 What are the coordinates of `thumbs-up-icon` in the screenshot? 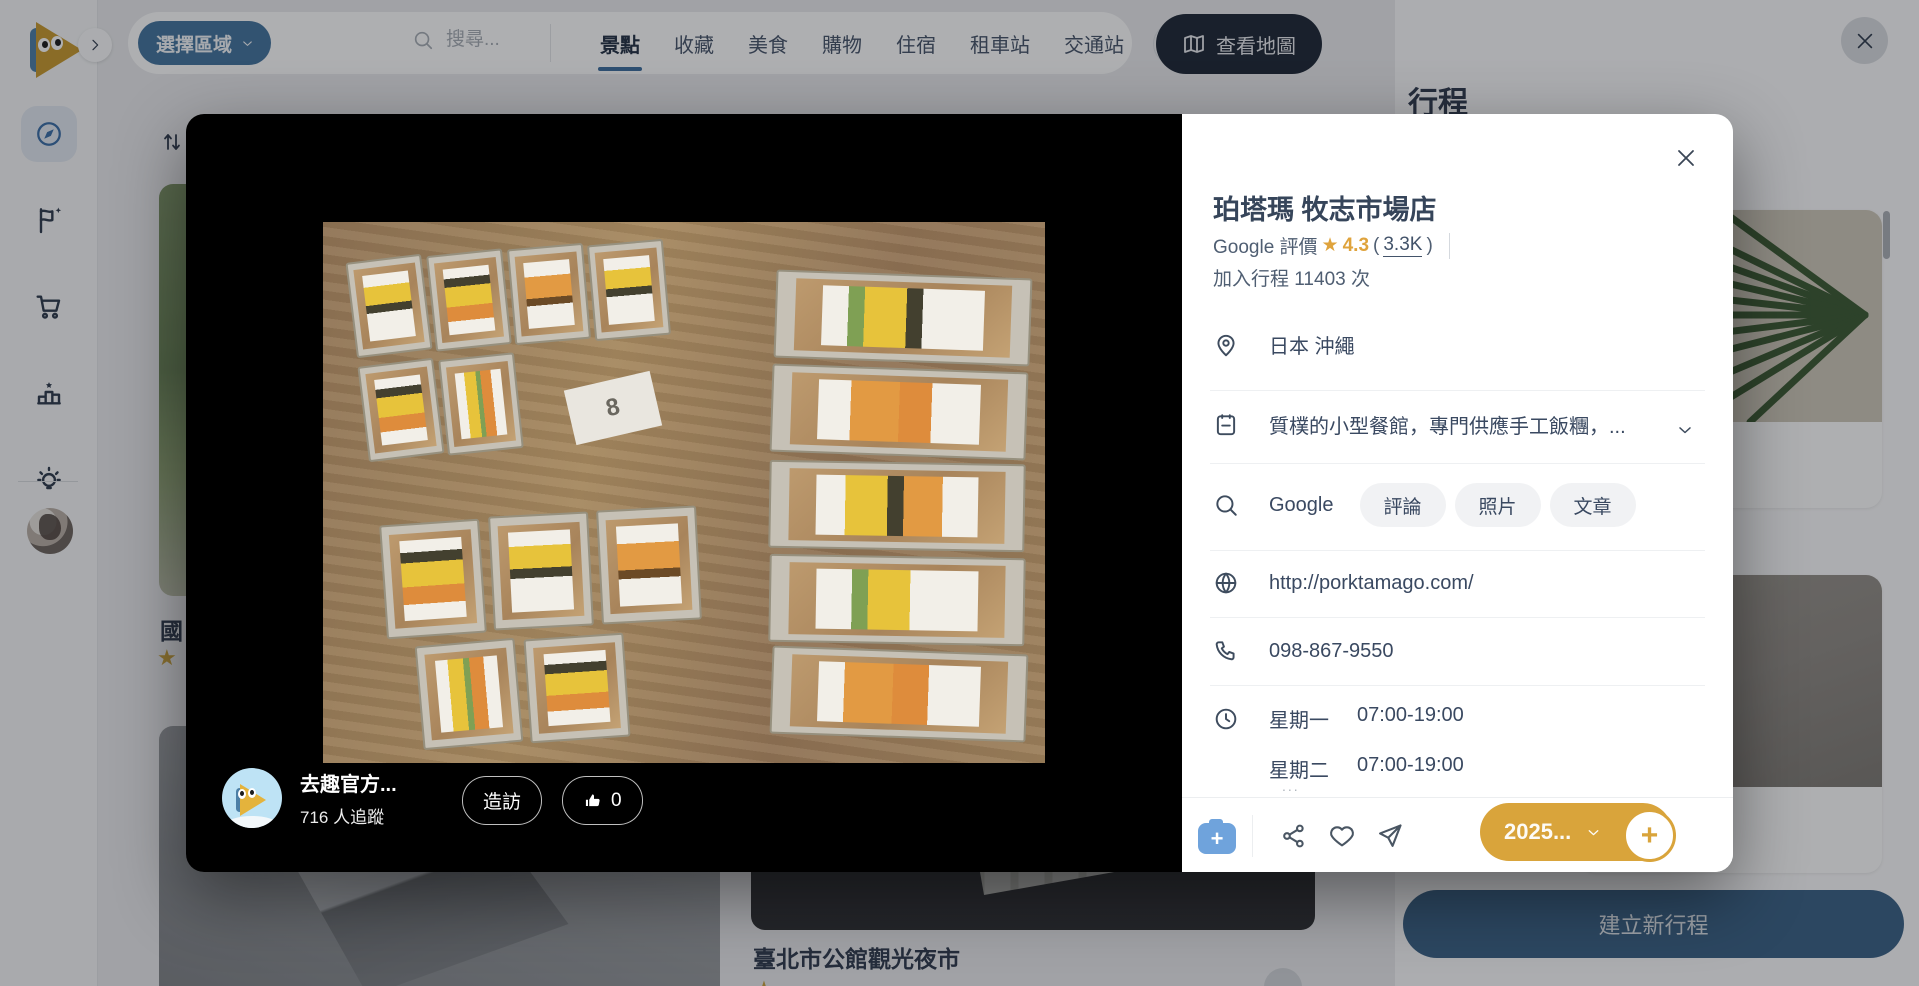 It's located at (592, 799).